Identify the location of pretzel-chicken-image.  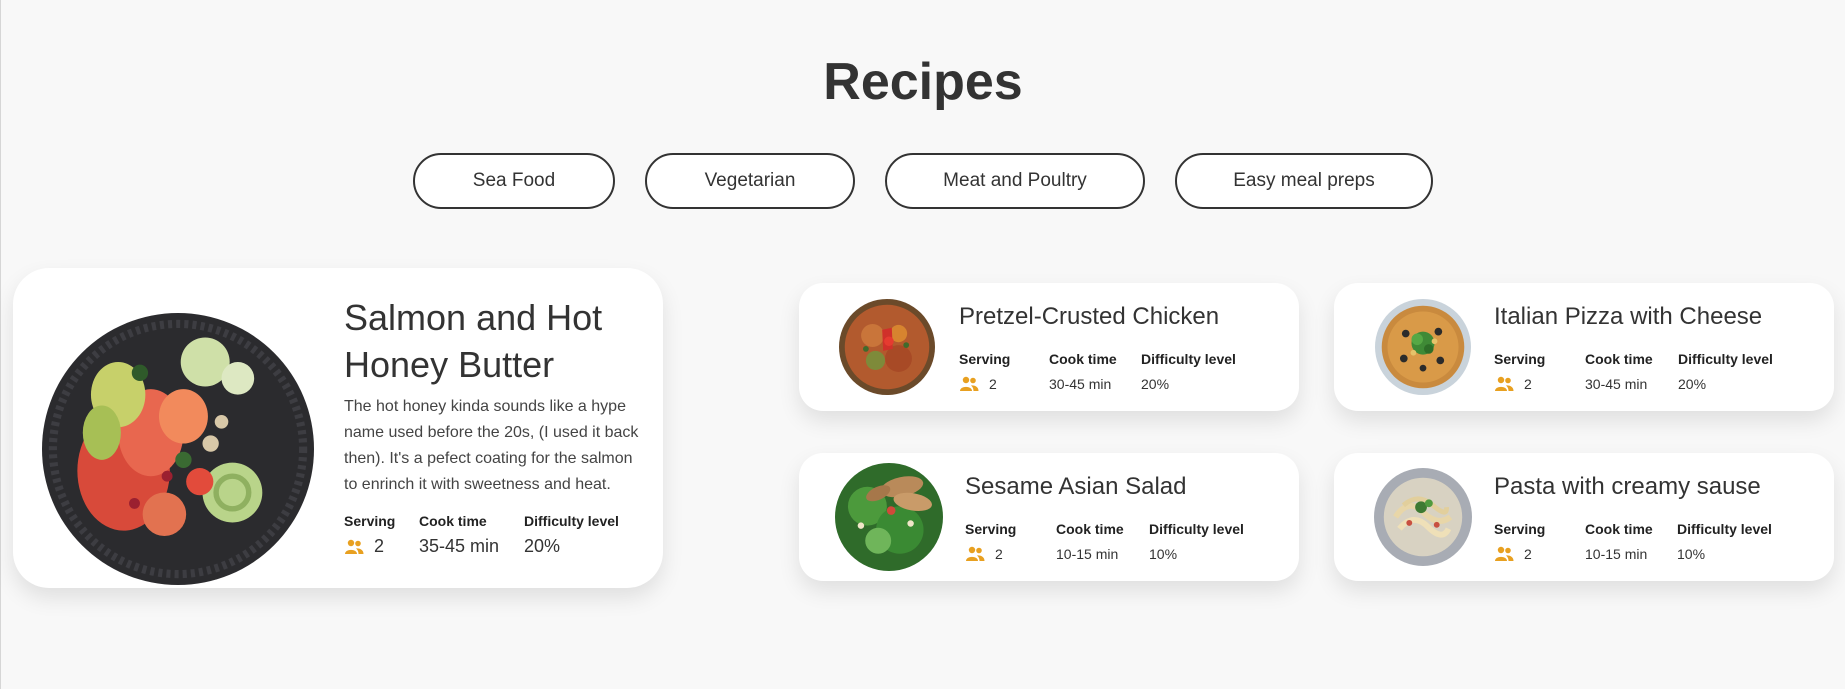
(887, 347).